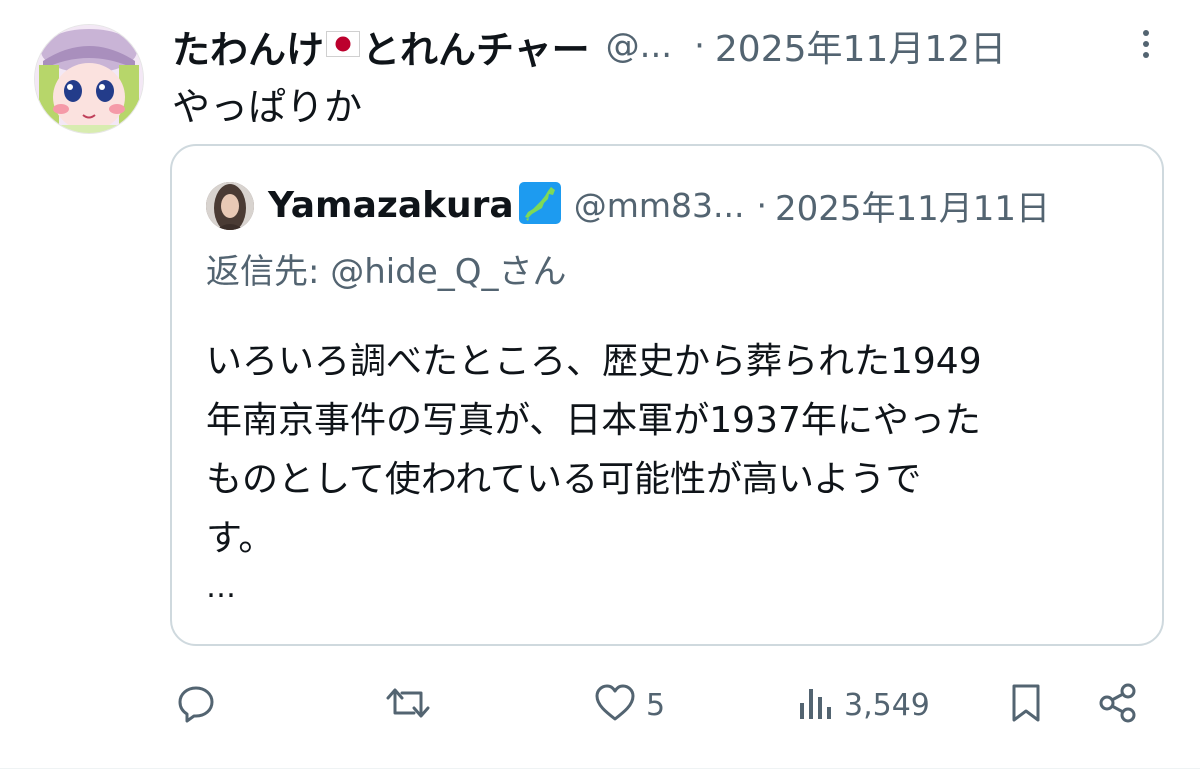 The height and width of the screenshot is (777, 1200). Describe the element at coordinates (594, 361) in the screenshot. I see `quoted-body-line: いろいろ調べたところ、歴史から葬られた1949` at that location.